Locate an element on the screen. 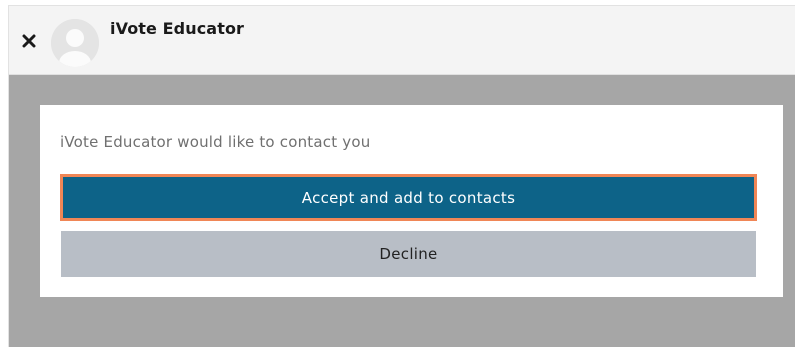  default-user-avatar-icon is located at coordinates (75, 43).